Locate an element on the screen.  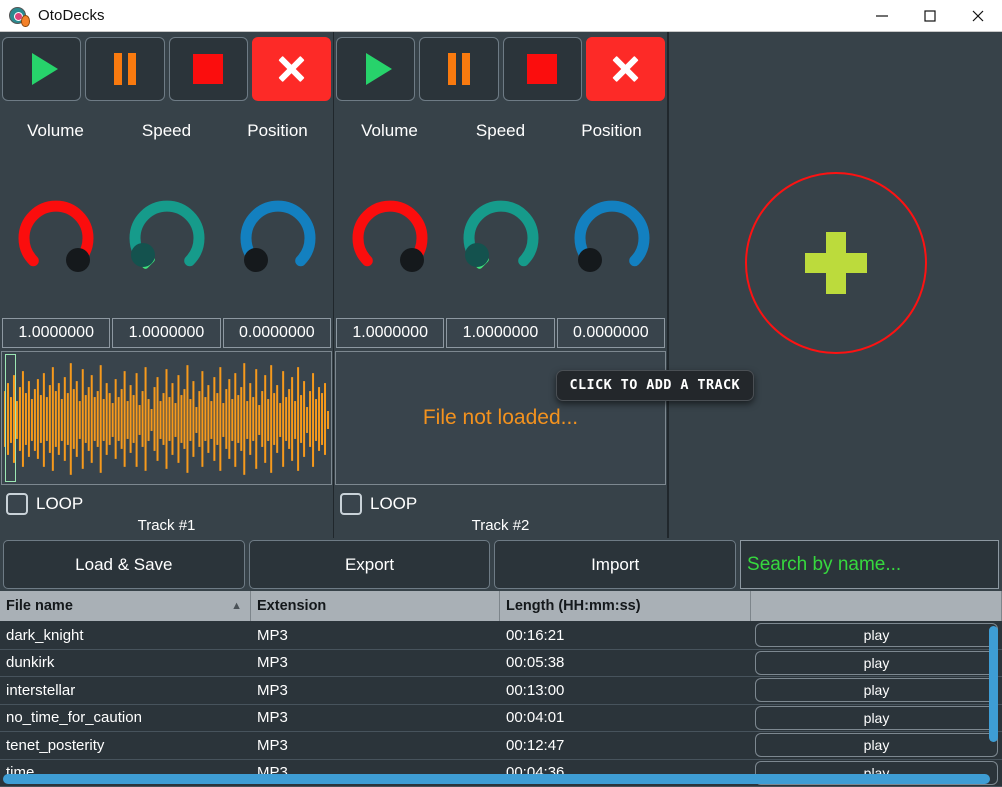
deck-1-volume-knob is located at coordinates (56, 238).